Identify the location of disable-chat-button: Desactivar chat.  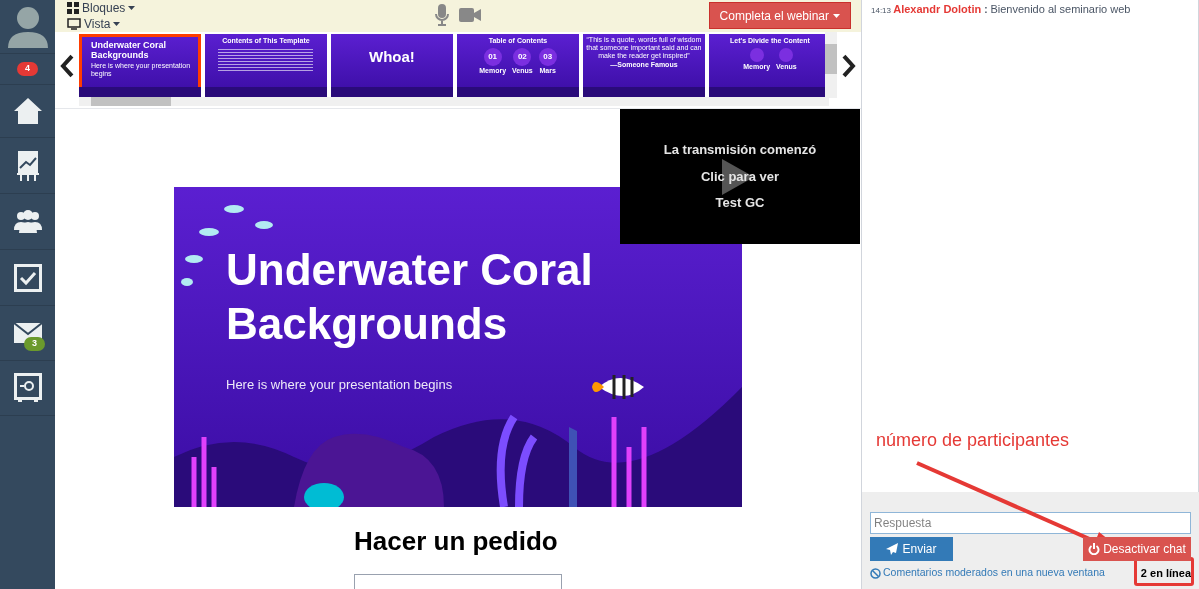
(1137, 549).